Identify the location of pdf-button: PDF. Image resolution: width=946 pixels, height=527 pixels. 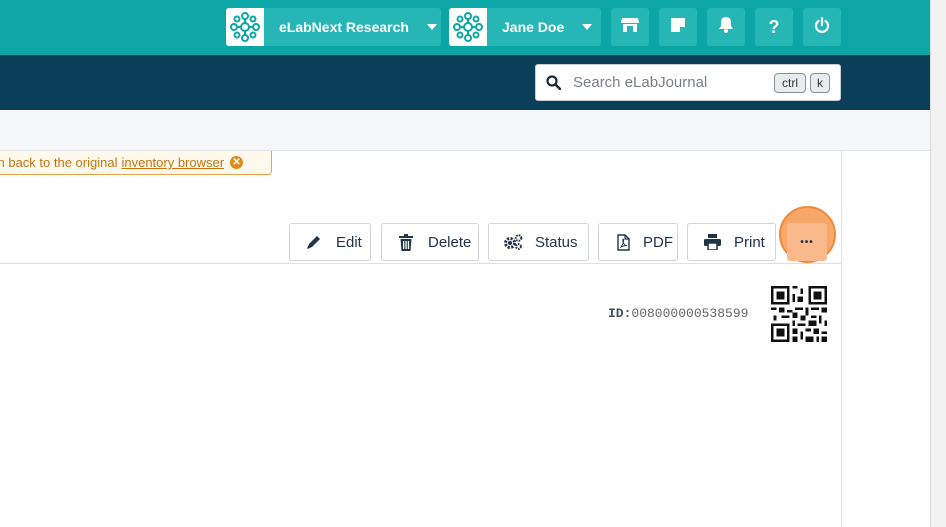
(638, 242).